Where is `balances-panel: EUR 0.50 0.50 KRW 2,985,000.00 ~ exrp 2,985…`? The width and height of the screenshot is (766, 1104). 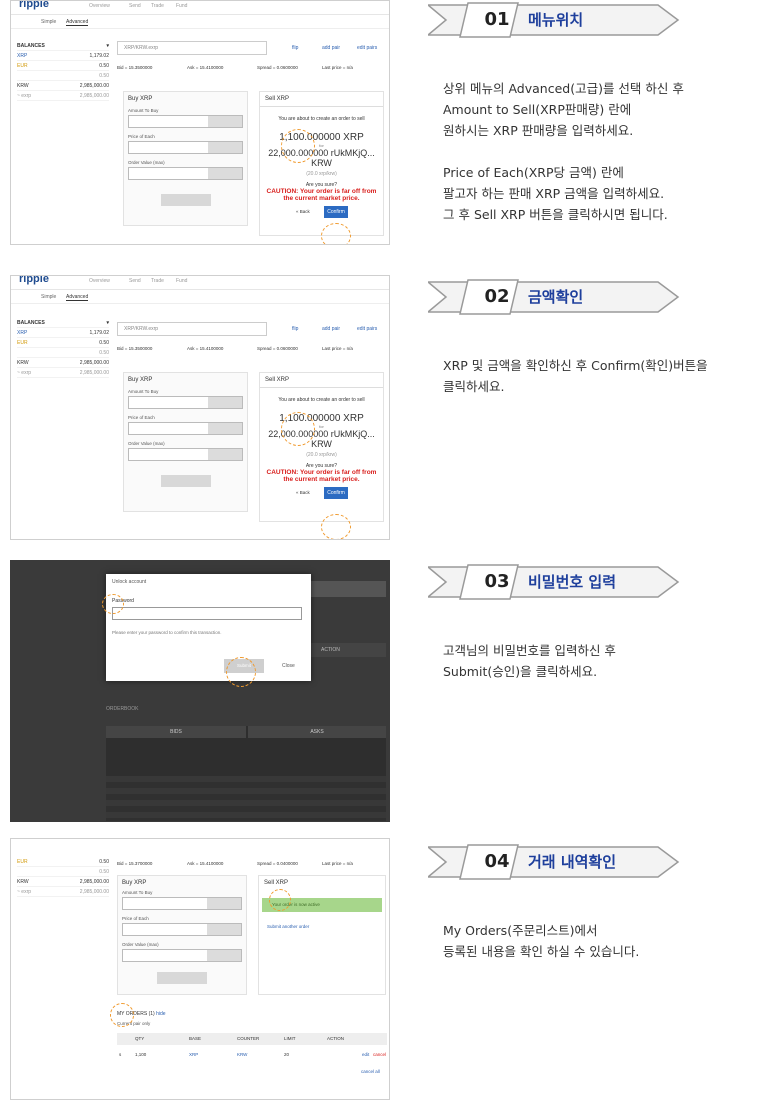
balances-panel: EUR 0.50 0.50 KRW 2,985,000.00 ~ exrp 2,985… is located at coordinates (63, 877).